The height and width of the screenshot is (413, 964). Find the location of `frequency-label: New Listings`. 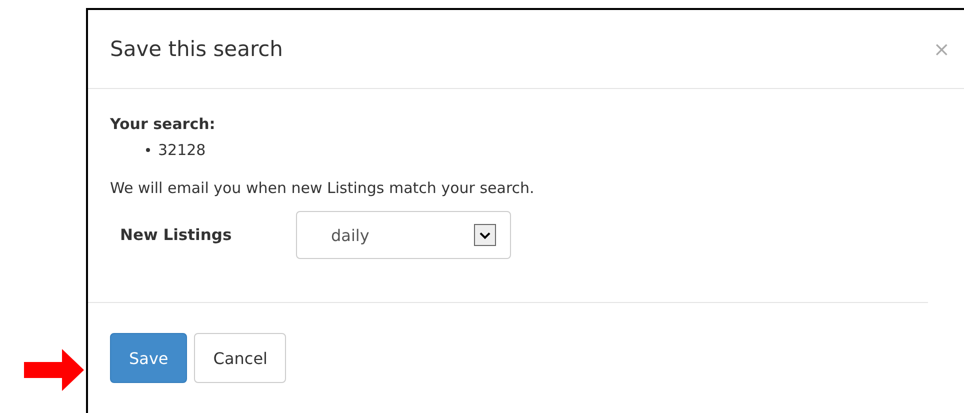

frequency-label: New Listings is located at coordinates (176, 235).